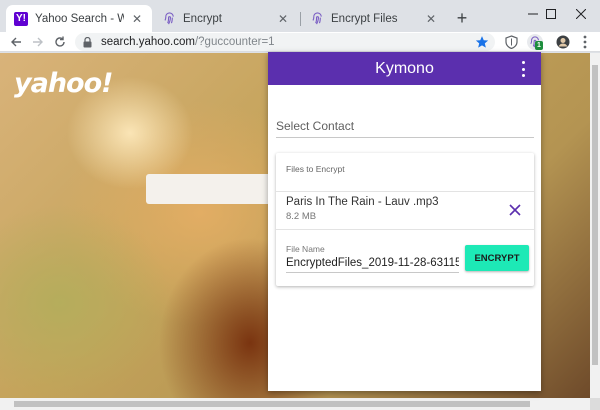  I want to click on shield-extension-icon, so click(511, 42).